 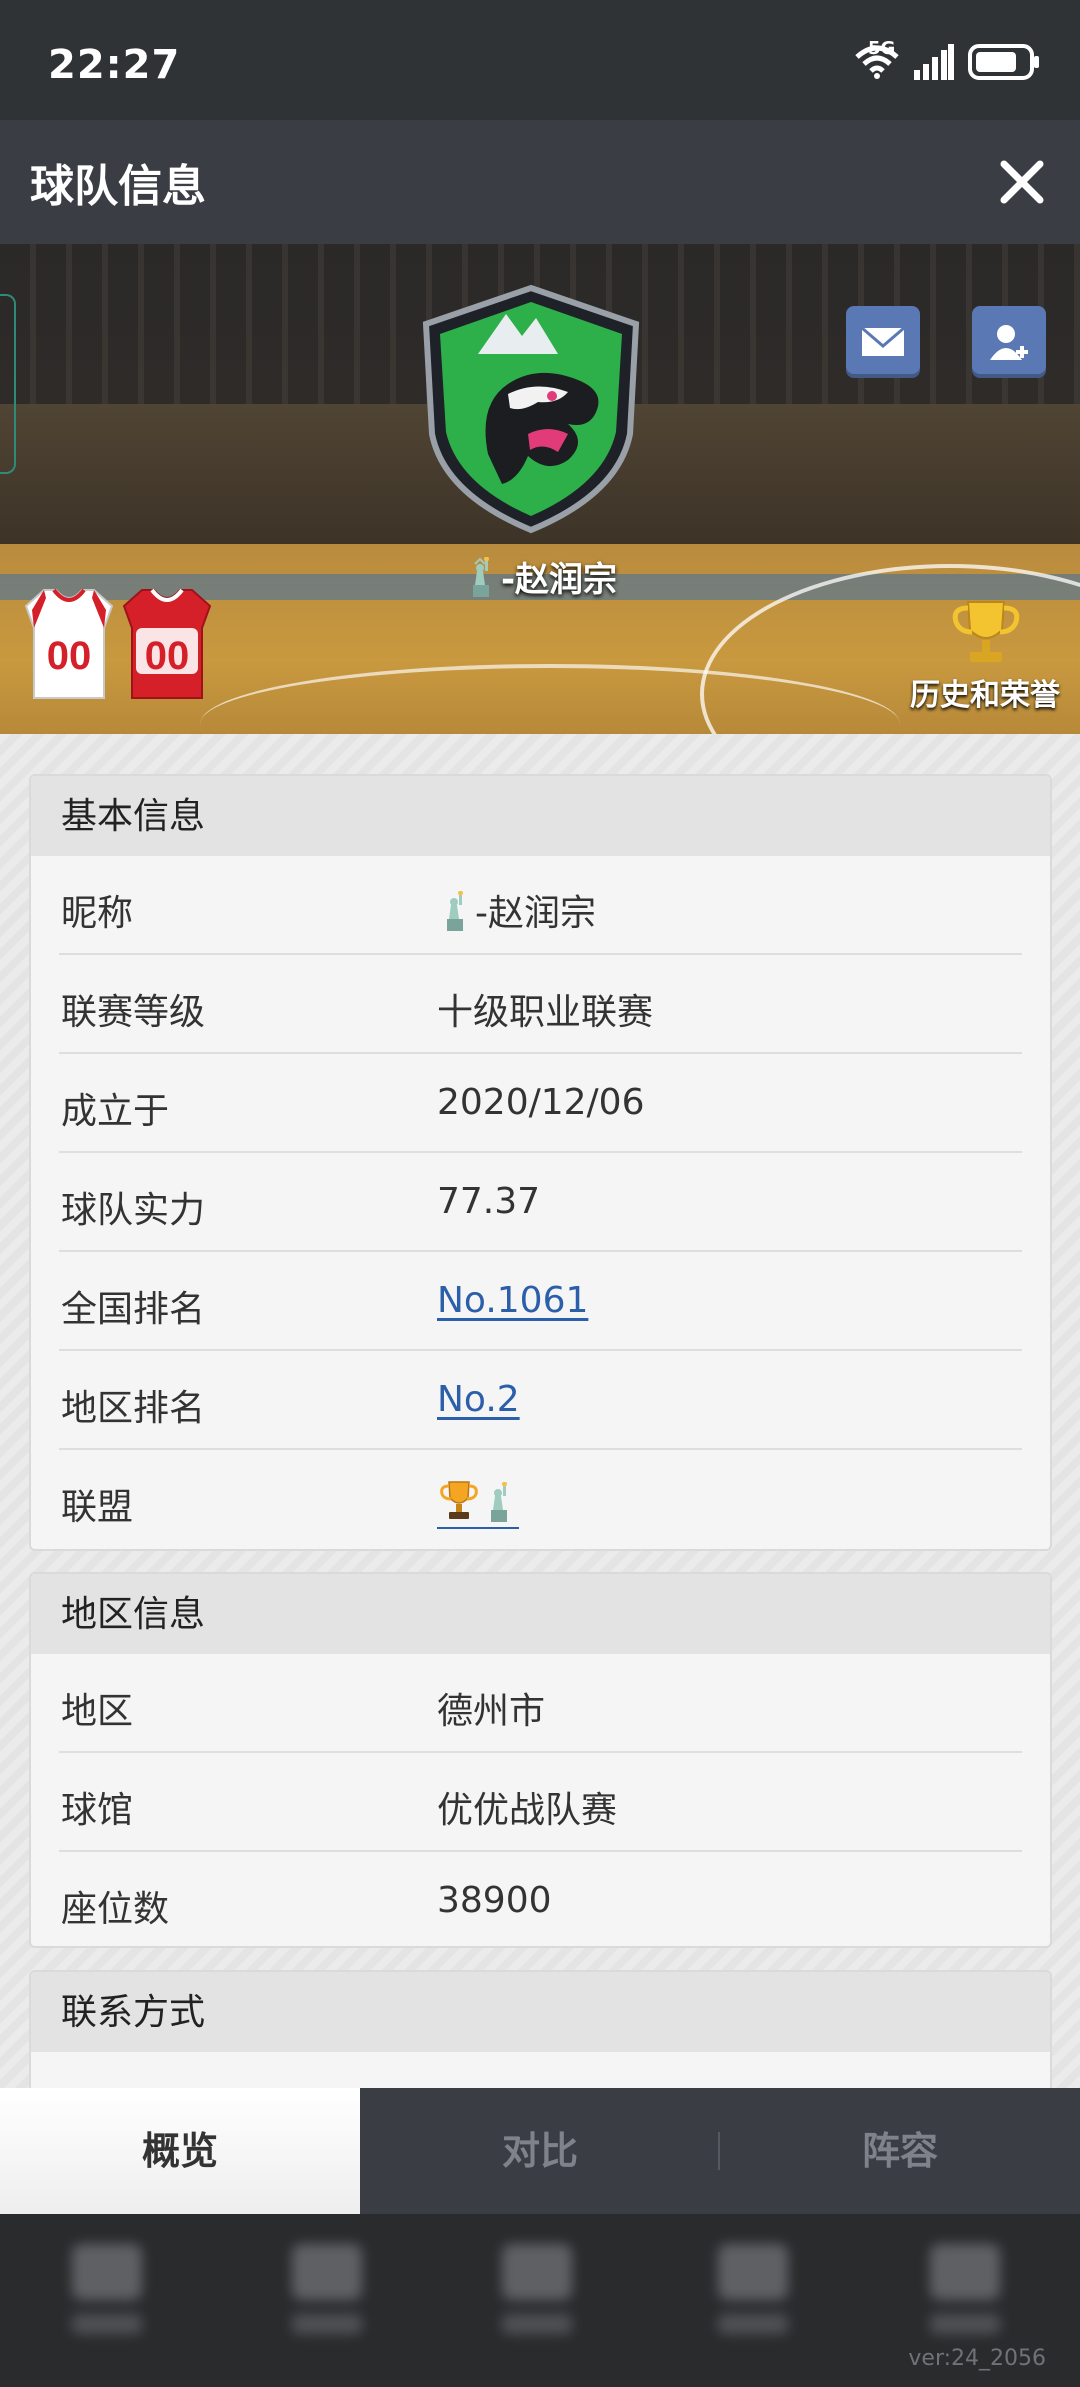 What do you see at coordinates (545, 1012) in the screenshot?
I see `row-value: 十级职业联赛` at bounding box center [545, 1012].